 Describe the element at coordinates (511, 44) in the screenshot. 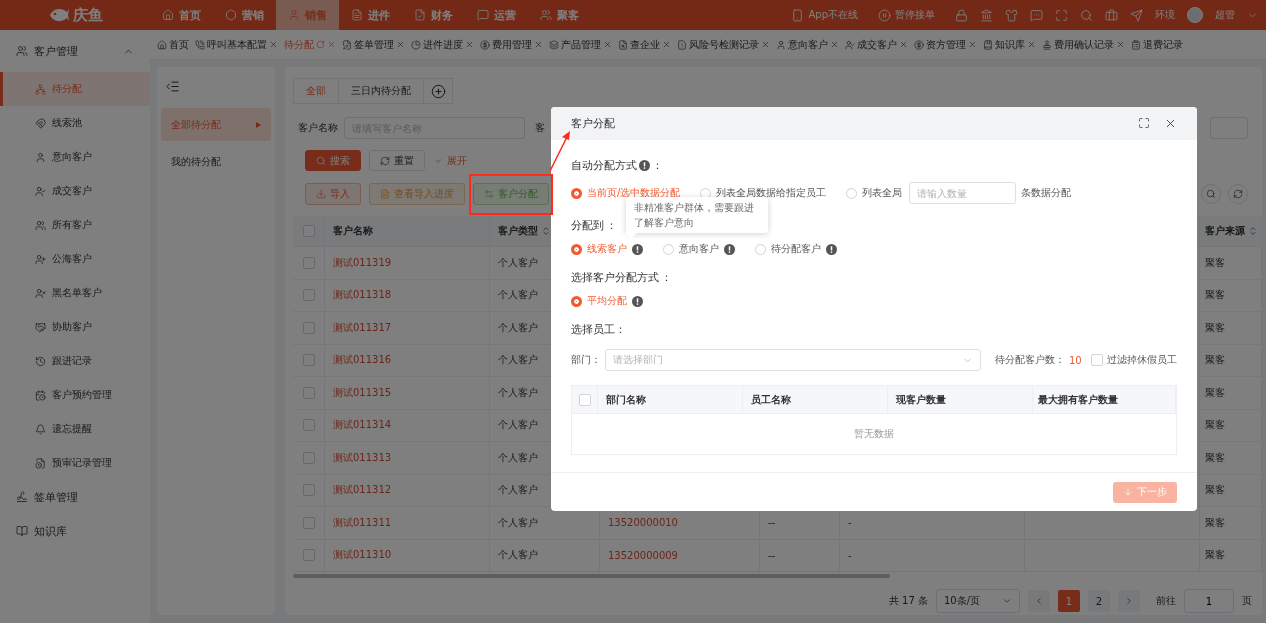

I see `page-tab: 费用管理` at that location.